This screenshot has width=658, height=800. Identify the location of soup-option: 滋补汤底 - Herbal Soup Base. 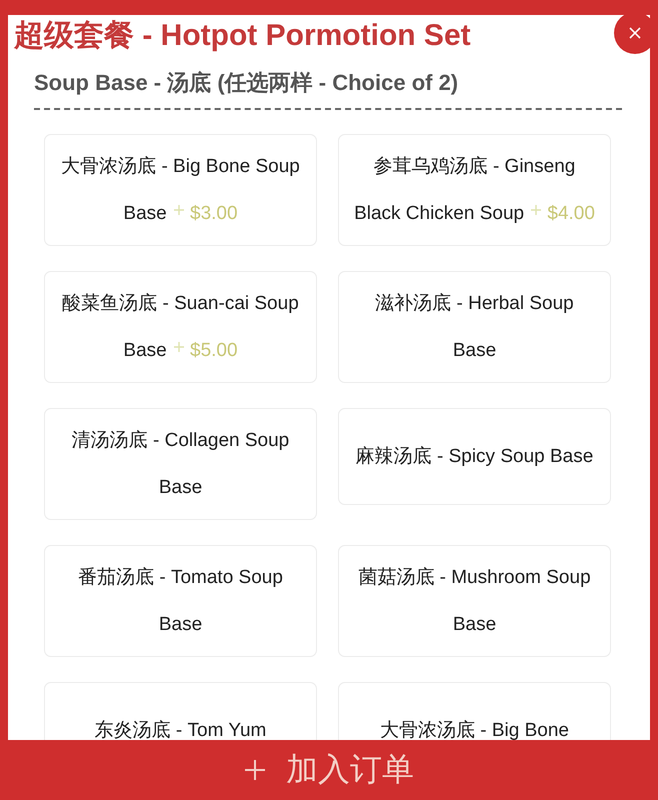
(474, 327).